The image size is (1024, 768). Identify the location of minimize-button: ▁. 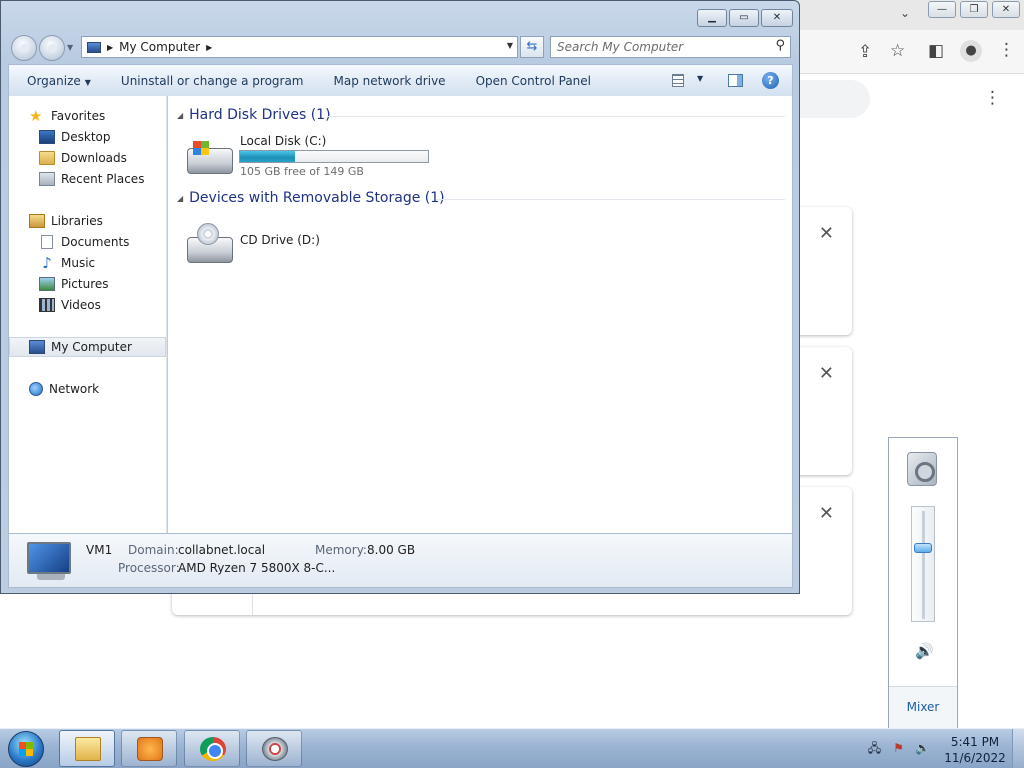
(712, 18).